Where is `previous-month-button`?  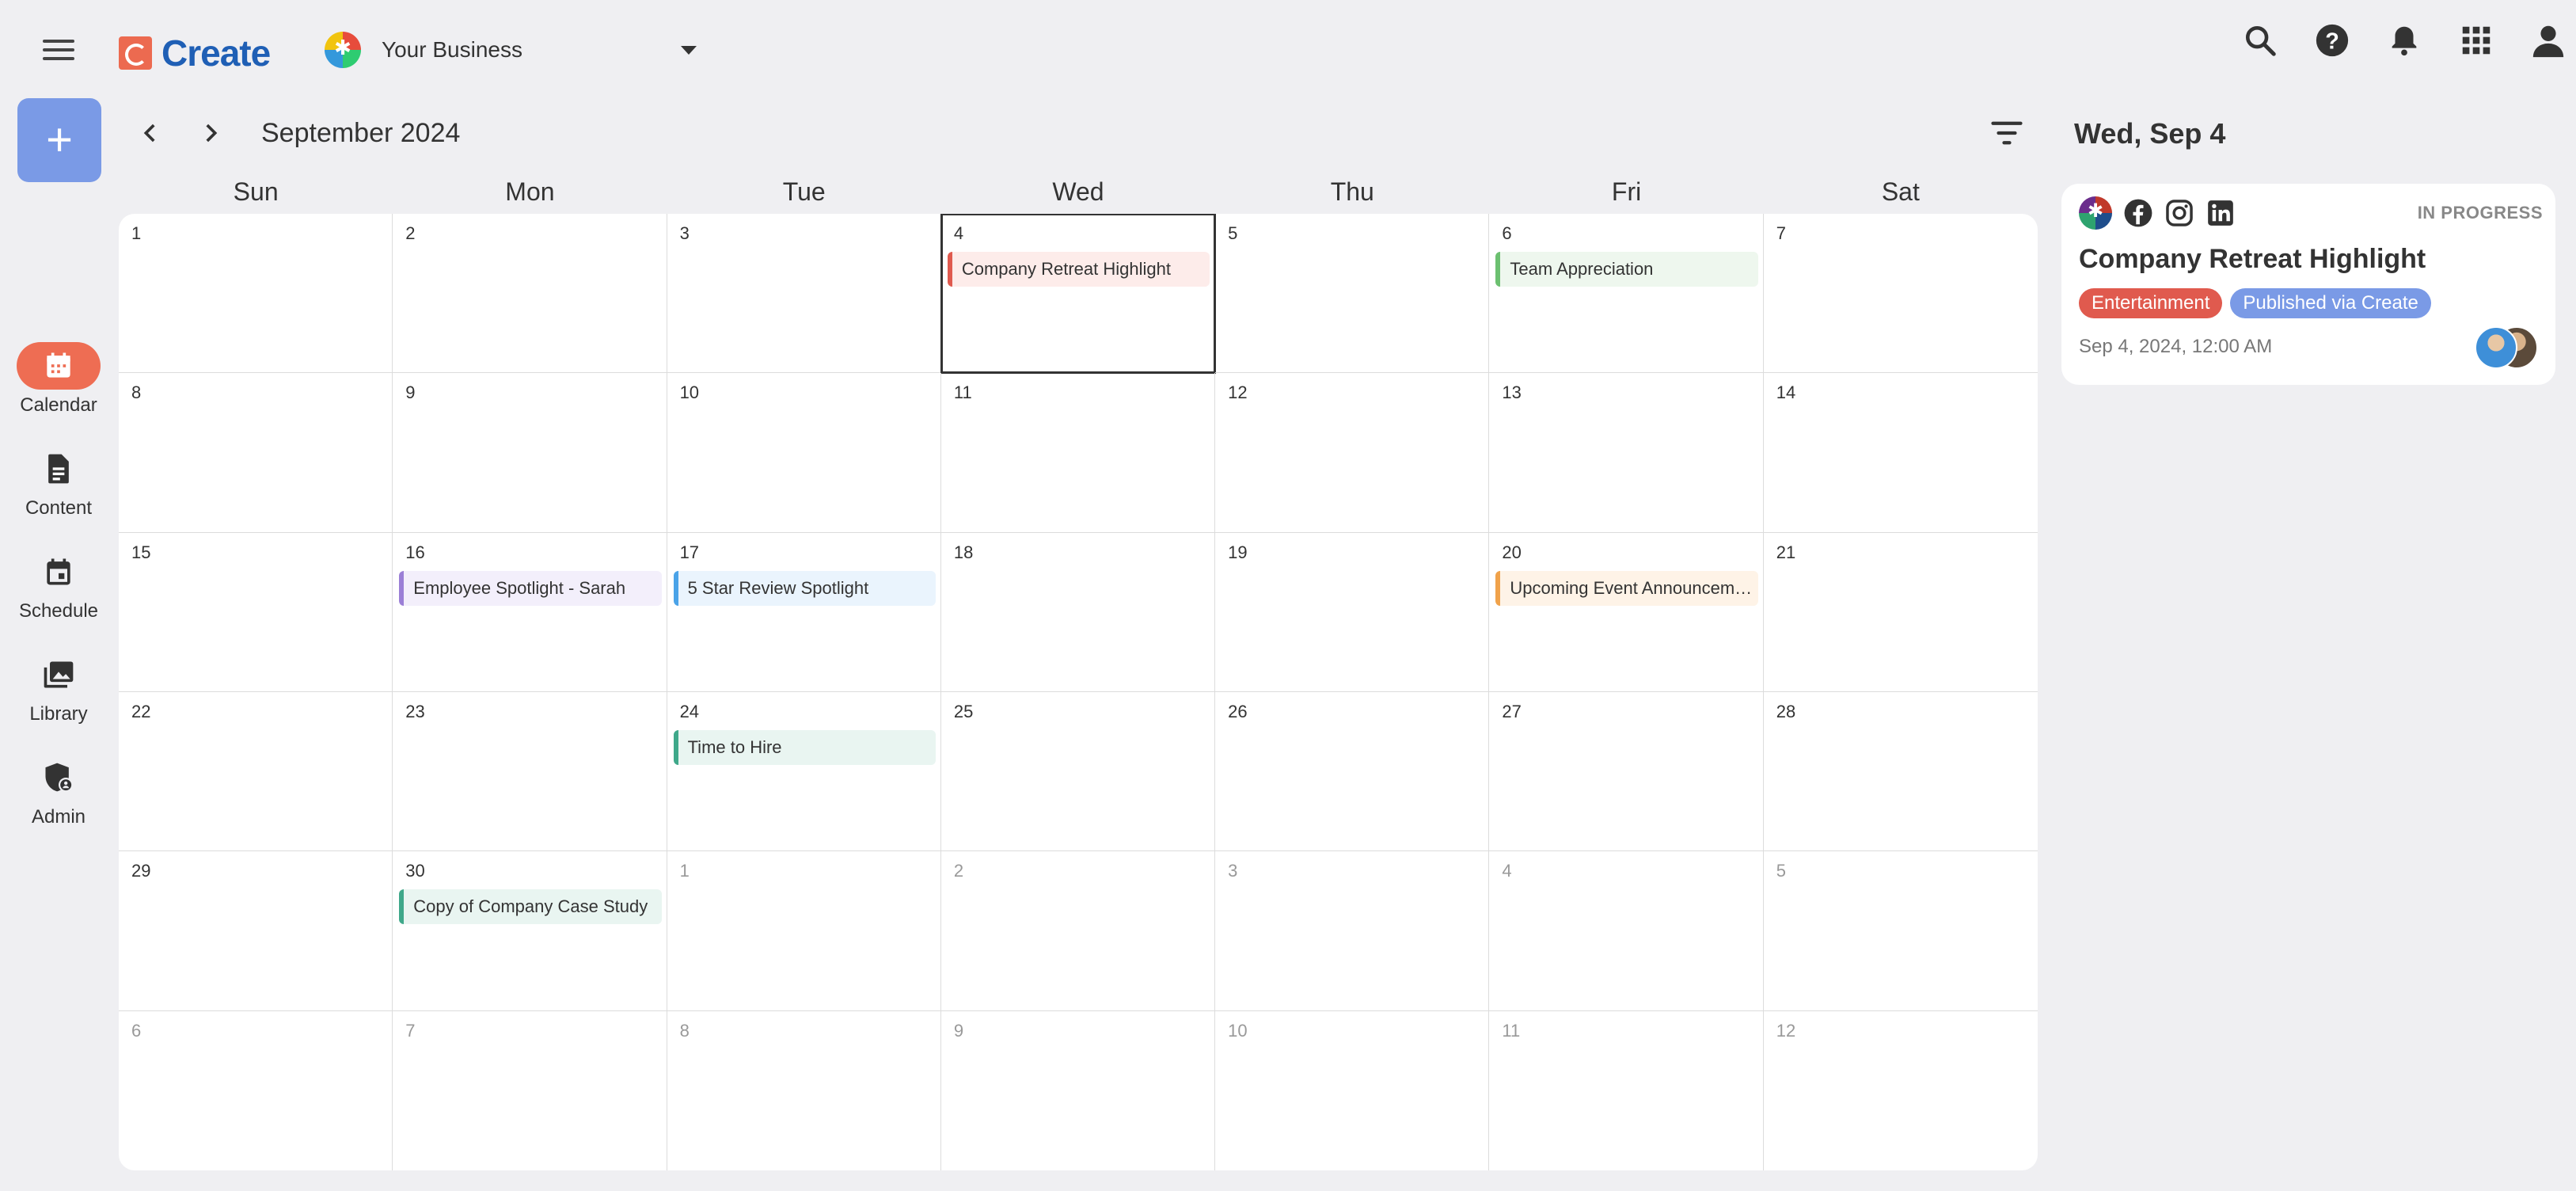
previous-month-button is located at coordinates (150, 133).